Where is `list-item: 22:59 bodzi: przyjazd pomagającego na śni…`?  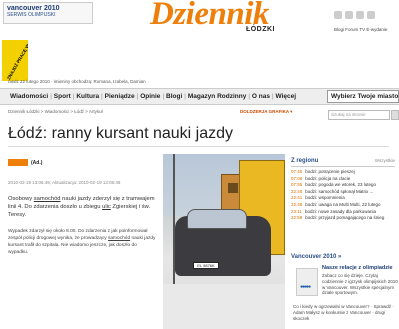
list-item: 22:59 bodzi: przyjazd pomagającego na śni… is located at coordinates (343, 218).